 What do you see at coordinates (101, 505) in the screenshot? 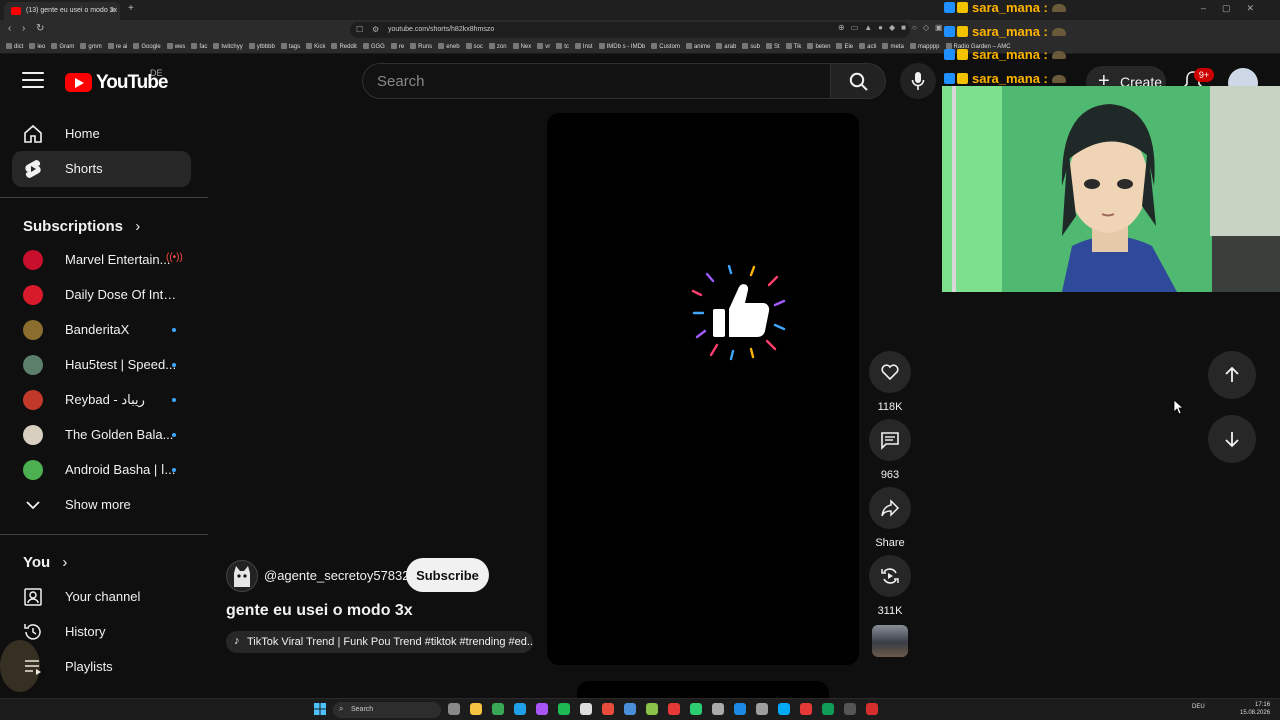
I see `show-more-button: Show more` at bounding box center [101, 505].